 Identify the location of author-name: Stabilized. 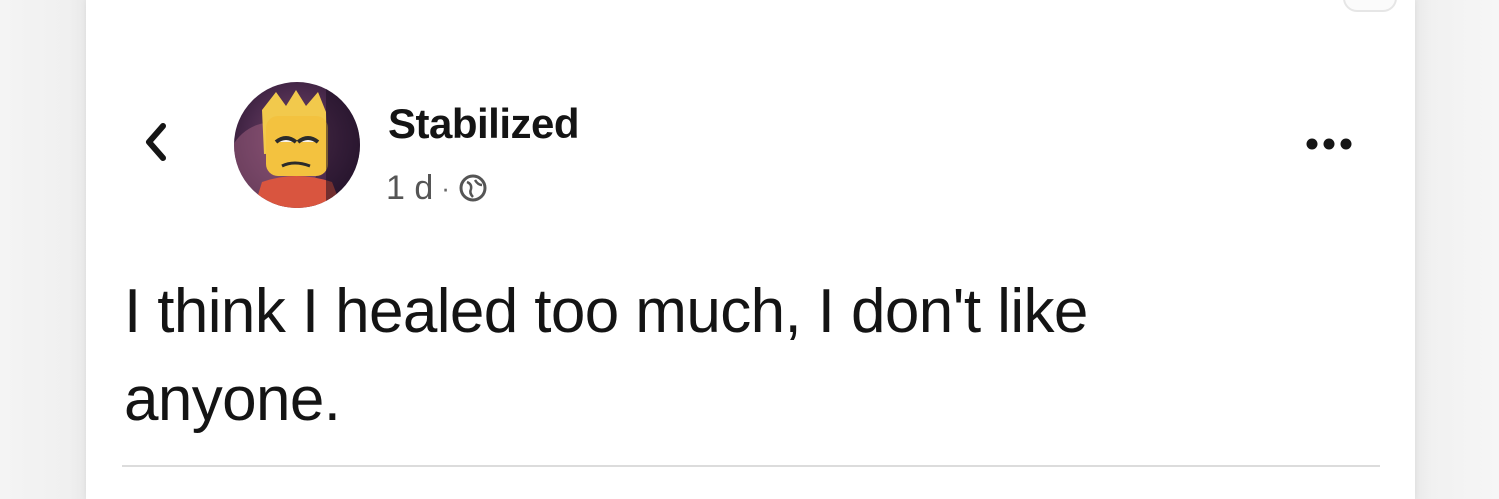
(484, 124).